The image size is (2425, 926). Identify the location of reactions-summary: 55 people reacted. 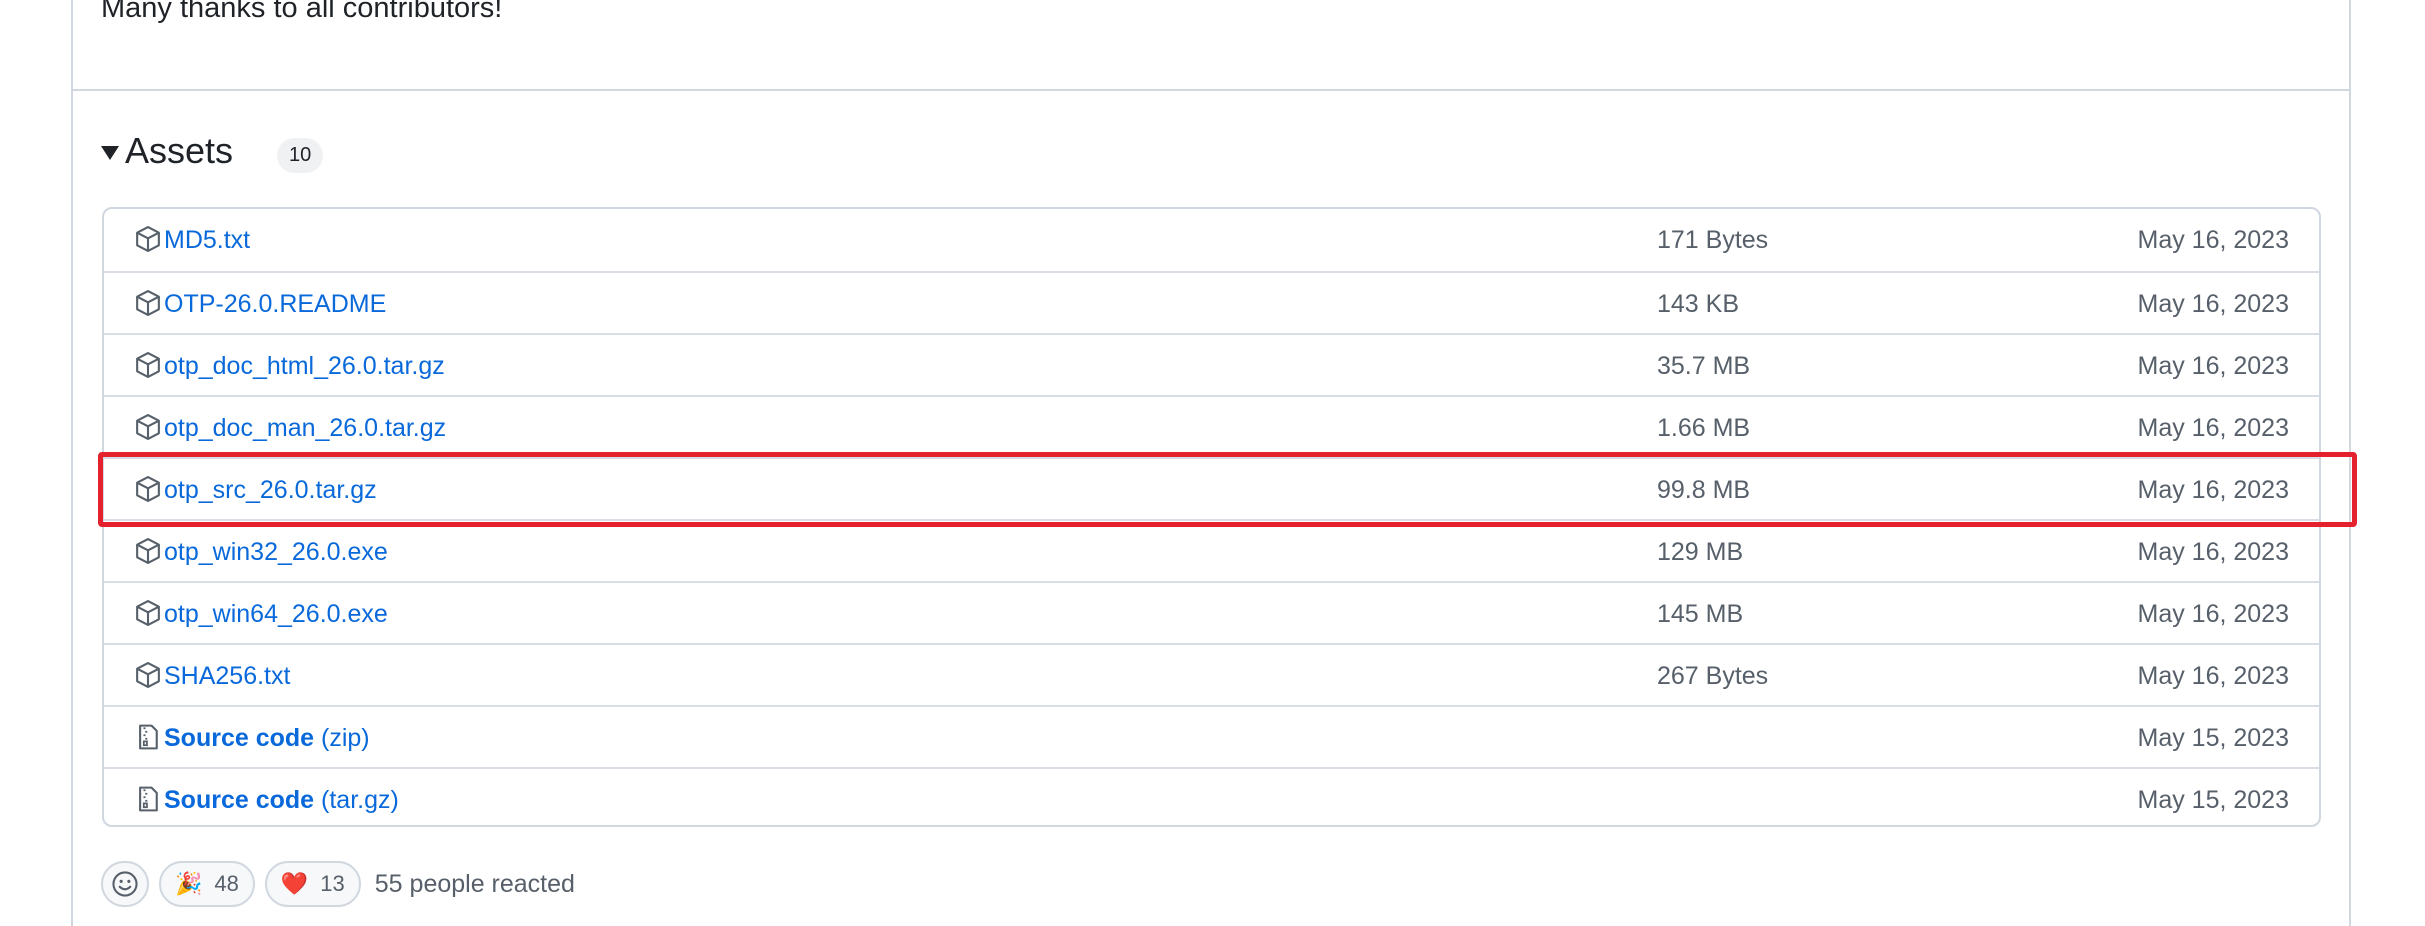
(475, 884).